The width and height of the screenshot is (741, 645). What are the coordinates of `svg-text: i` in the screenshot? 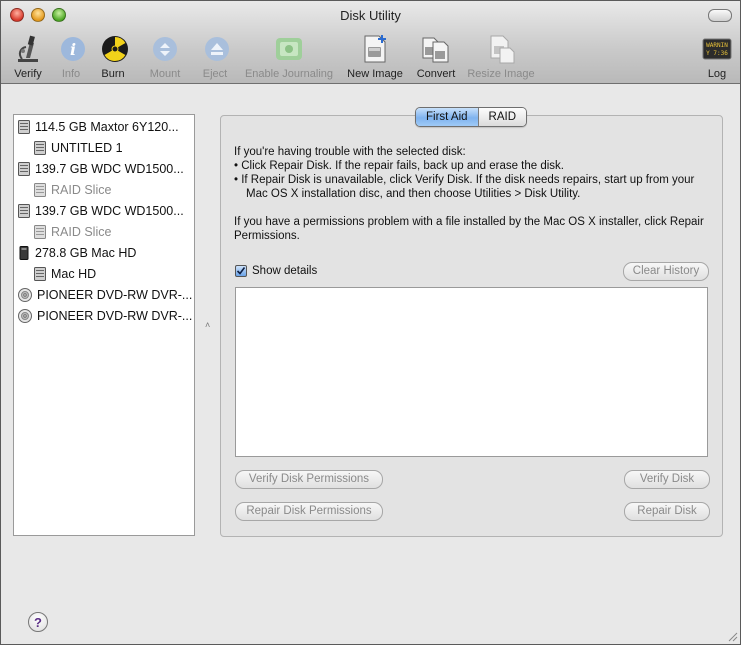 It's located at (73, 49).